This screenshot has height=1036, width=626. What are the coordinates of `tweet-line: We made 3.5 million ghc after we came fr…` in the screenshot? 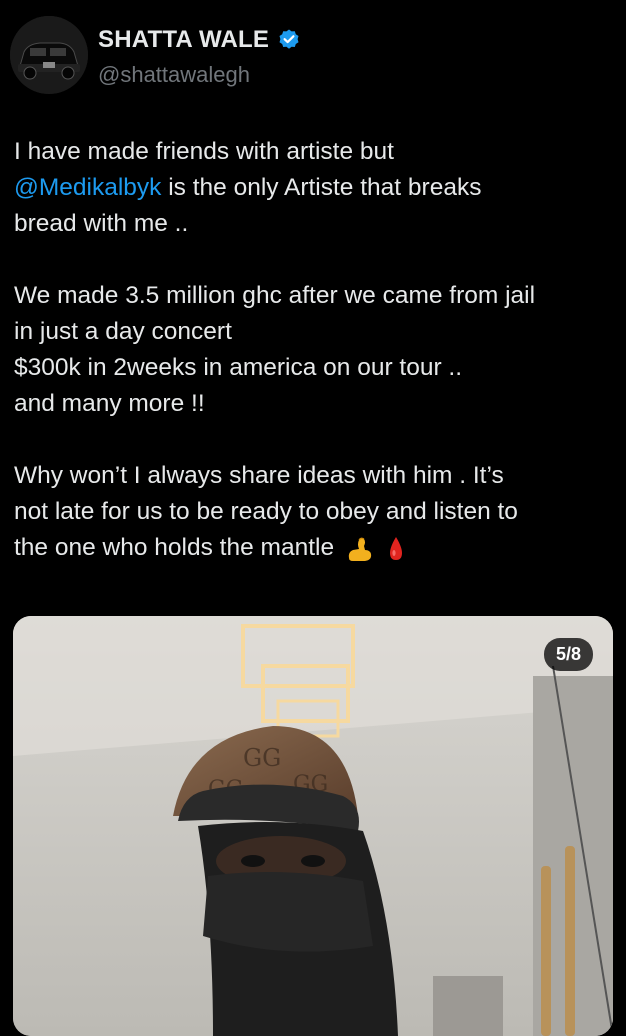 It's located at (314, 296).